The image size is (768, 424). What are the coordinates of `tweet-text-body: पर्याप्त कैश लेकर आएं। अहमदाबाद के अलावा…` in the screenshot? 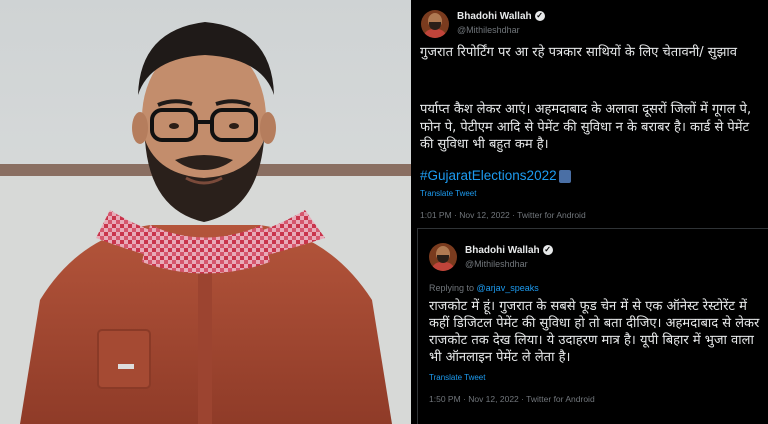 It's located at (588, 127).